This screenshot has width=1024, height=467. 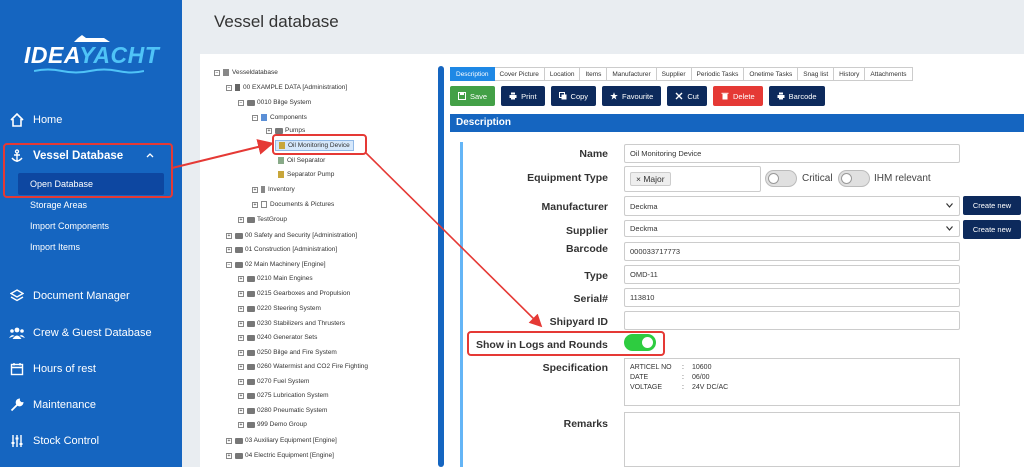 I want to click on print-icon, so click(x=513, y=96).